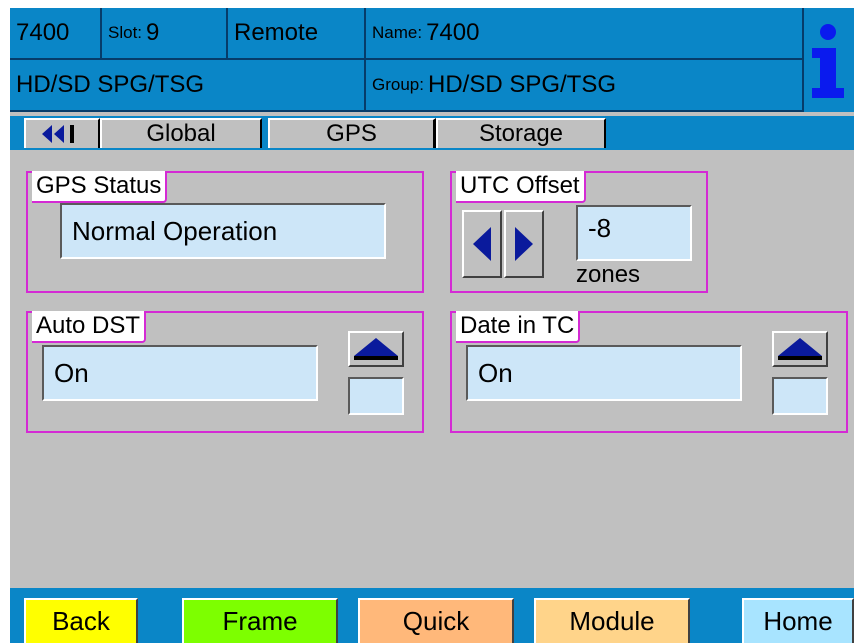 This screenshot has height=643, width=854. Describe the element at coordinates (522, 84) in the screenshot. I see `group-value: HD/SD SPG/TSG` at that location.